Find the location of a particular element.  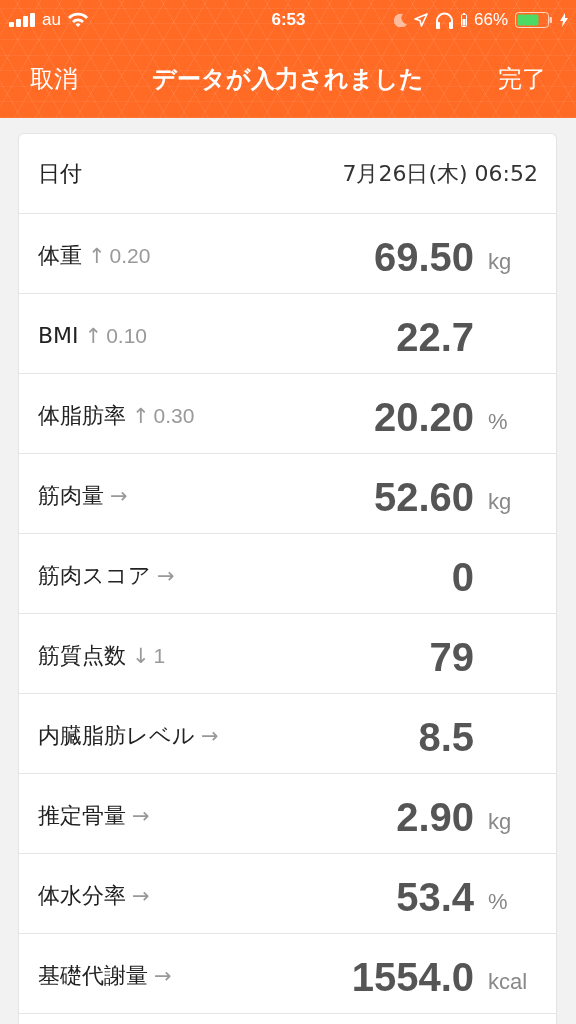

change-value: 0.30 is located at coordinates (174, 415).